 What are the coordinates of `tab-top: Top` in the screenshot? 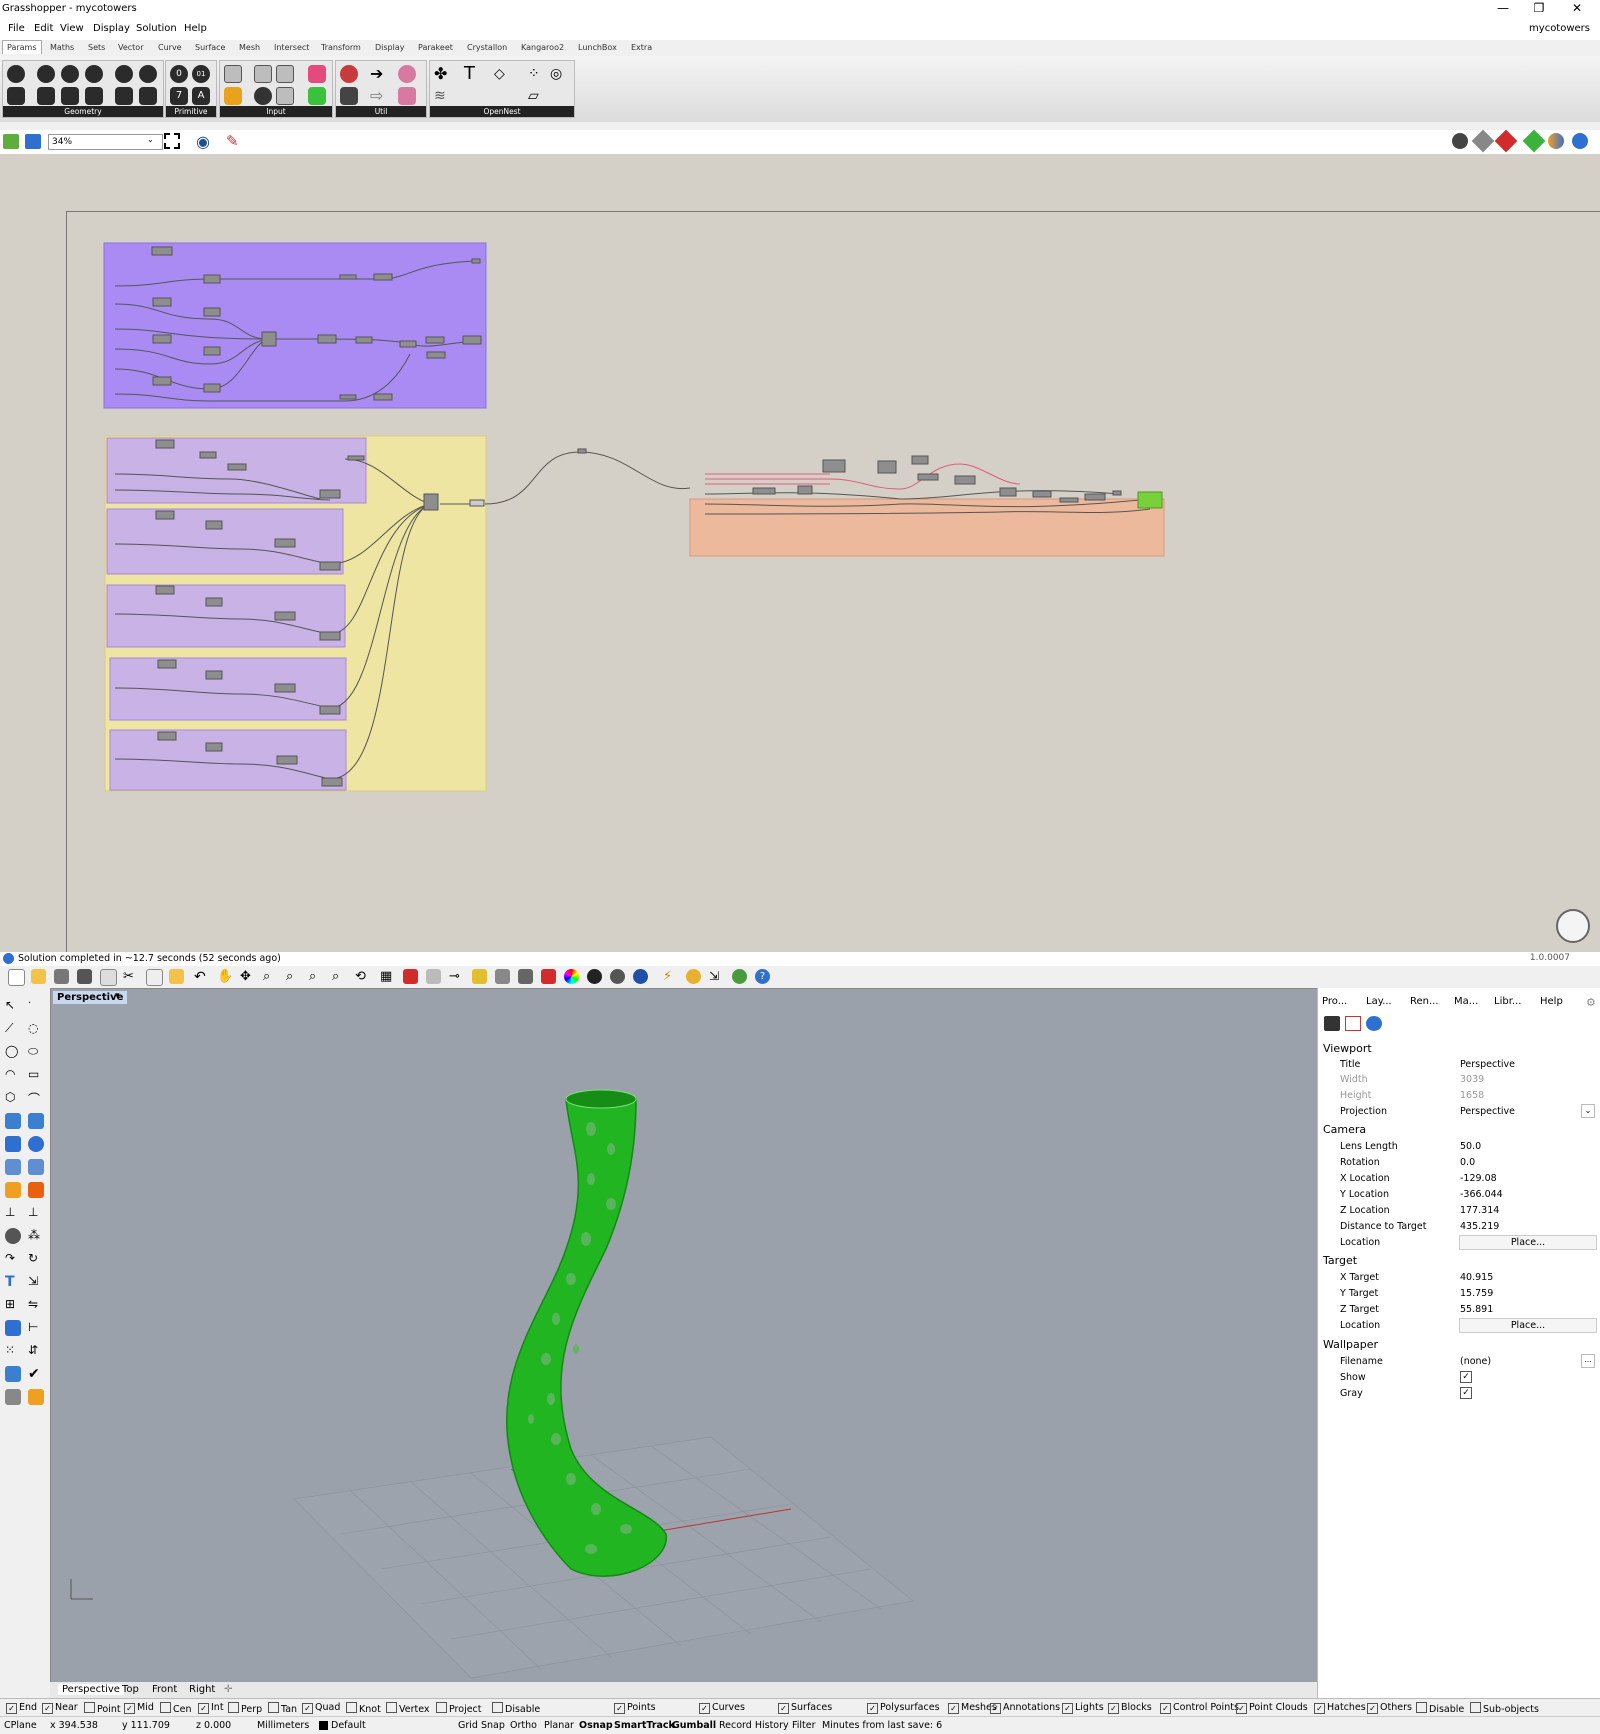 It's located at (130, 1689).